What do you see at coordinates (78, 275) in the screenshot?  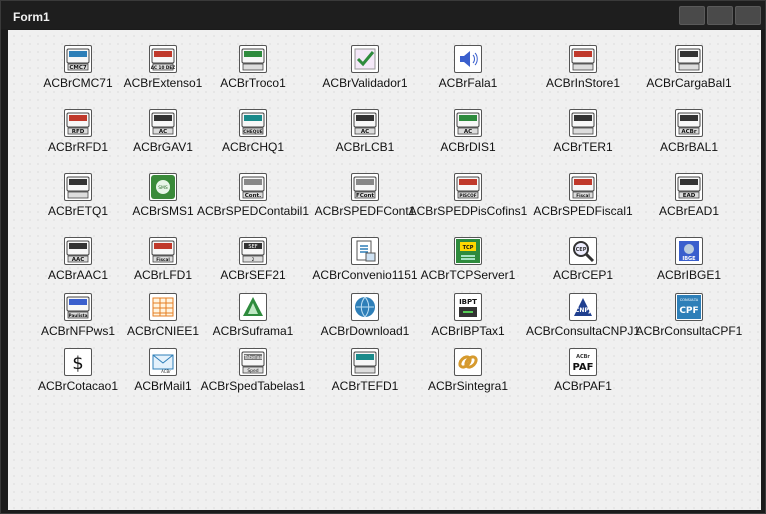 I see `component-label: ACBrAAC1` at bounding box center [78, 275].